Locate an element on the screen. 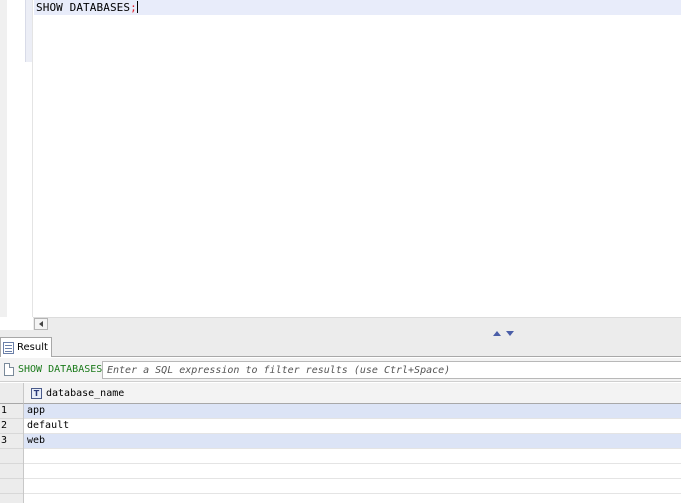 The height and width of the screenshot is (503, 681). result-tab-bar: Result is located at coordinates (340, 347).